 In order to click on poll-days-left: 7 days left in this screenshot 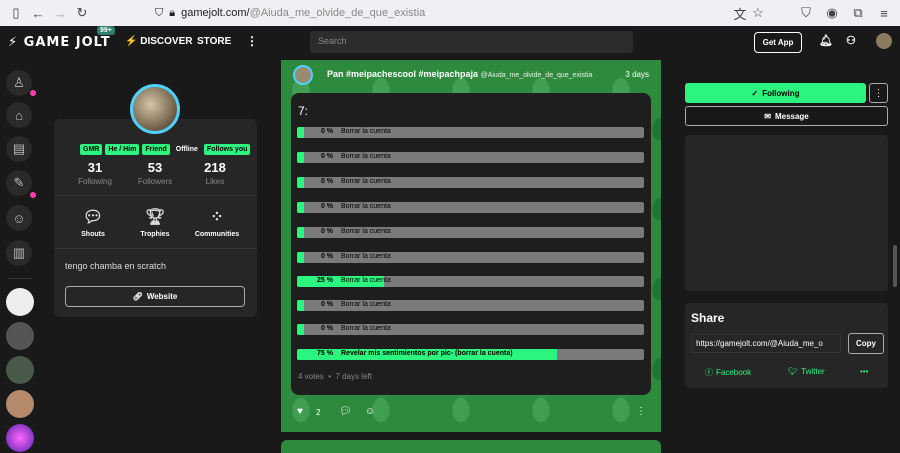, I will do `click(353, 376)`.